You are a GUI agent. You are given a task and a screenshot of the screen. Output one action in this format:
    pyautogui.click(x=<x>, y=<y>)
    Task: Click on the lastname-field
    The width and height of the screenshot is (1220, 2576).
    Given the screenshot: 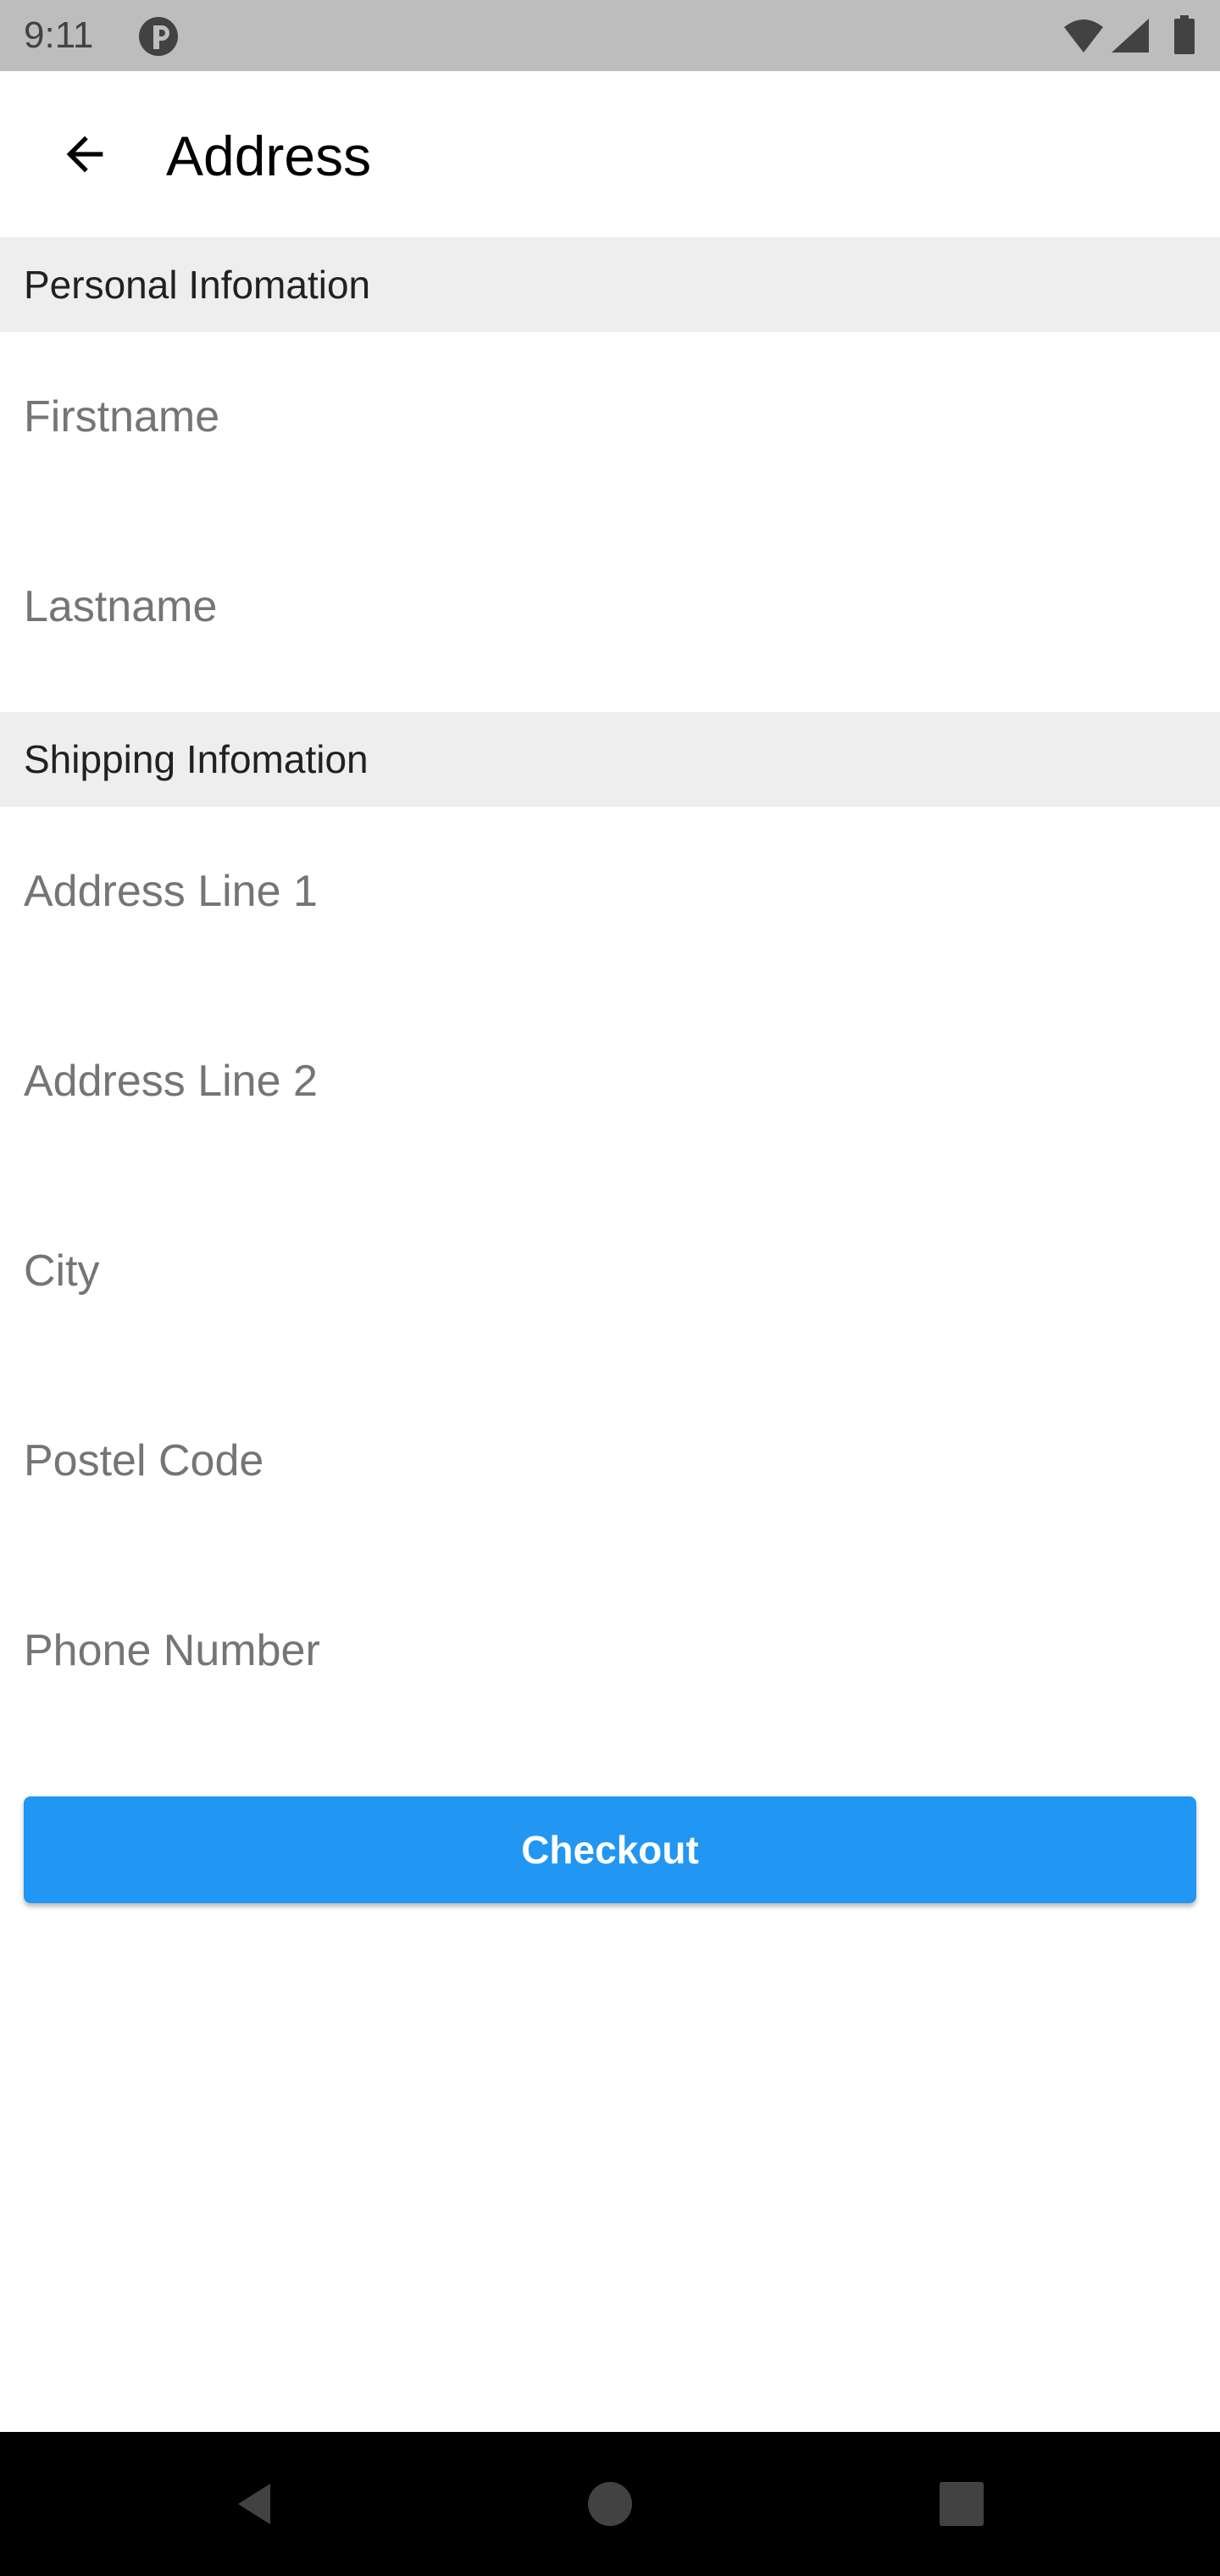 What is the action you would take?
    pyautogui.click(x=610, y=617)
    